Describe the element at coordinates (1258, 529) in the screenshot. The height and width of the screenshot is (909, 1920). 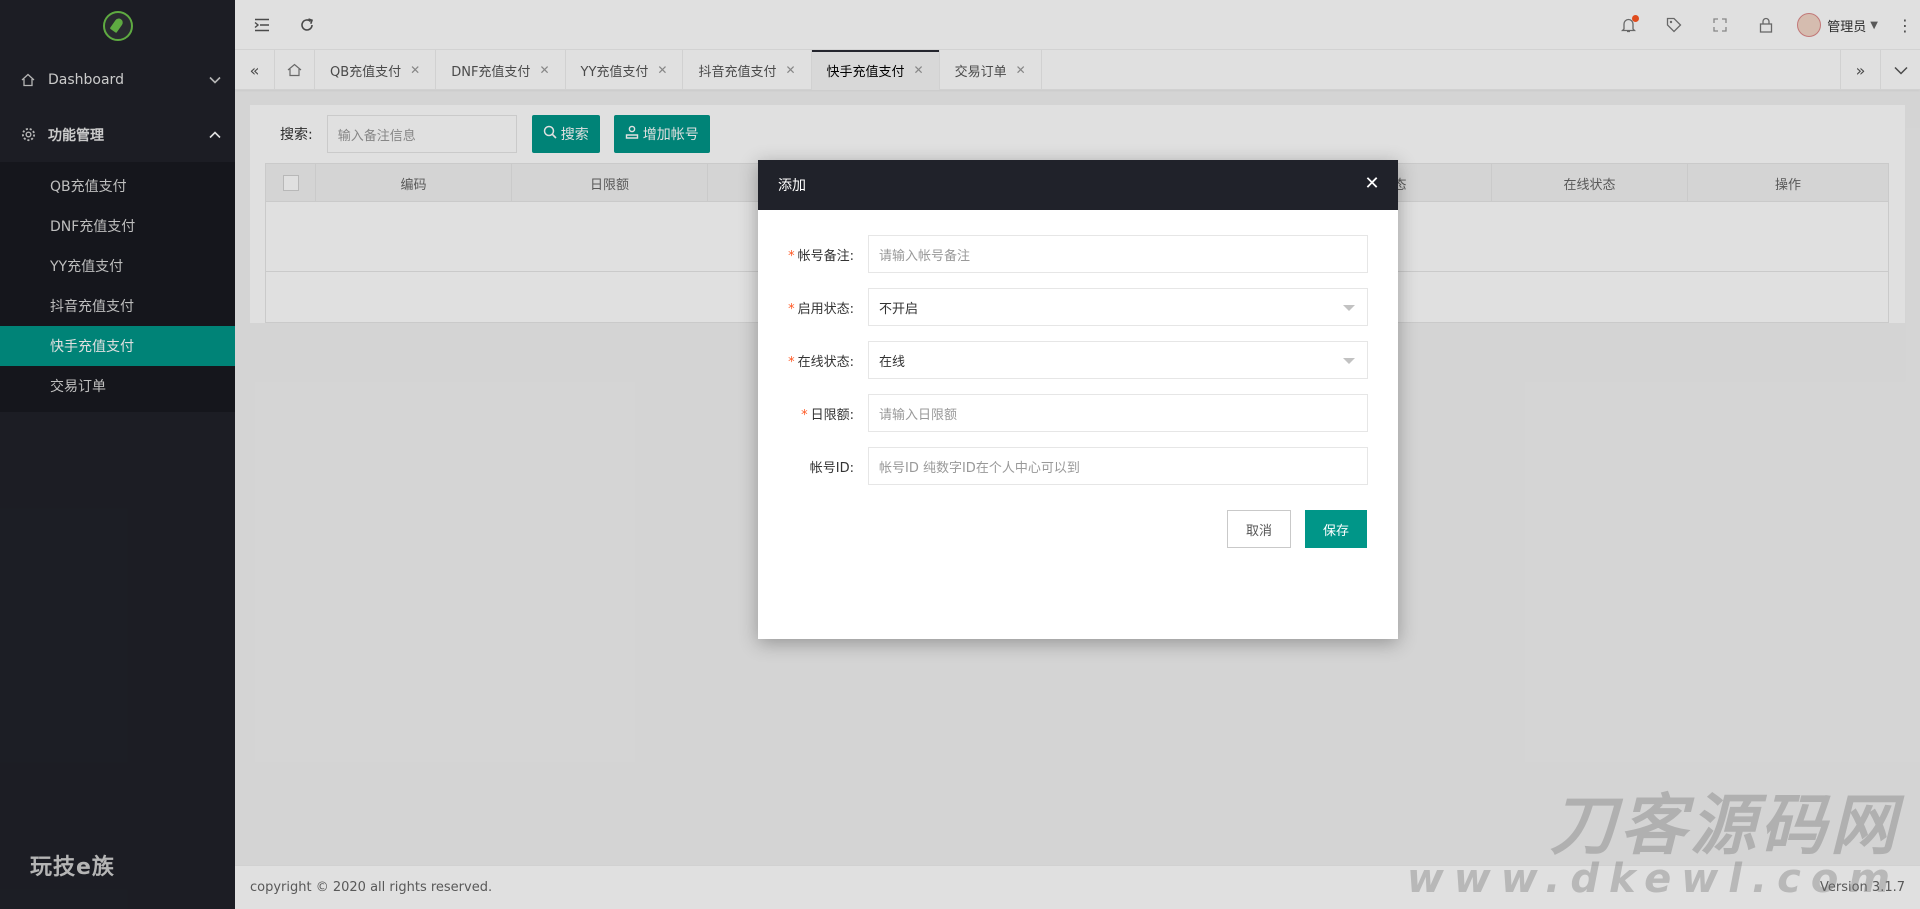
I see `cancel-button: 取消` at that location.